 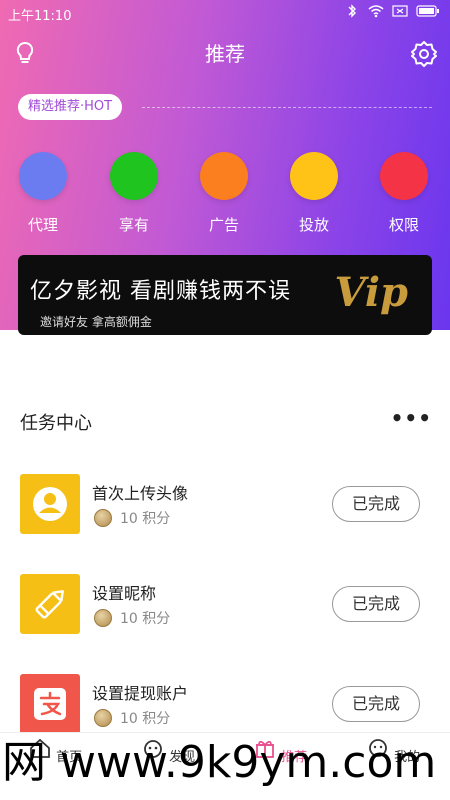 What do you see at coordinates (133, 225) in the screenshot?
I see `category-label: 享有` at bounding box center [133, 225].